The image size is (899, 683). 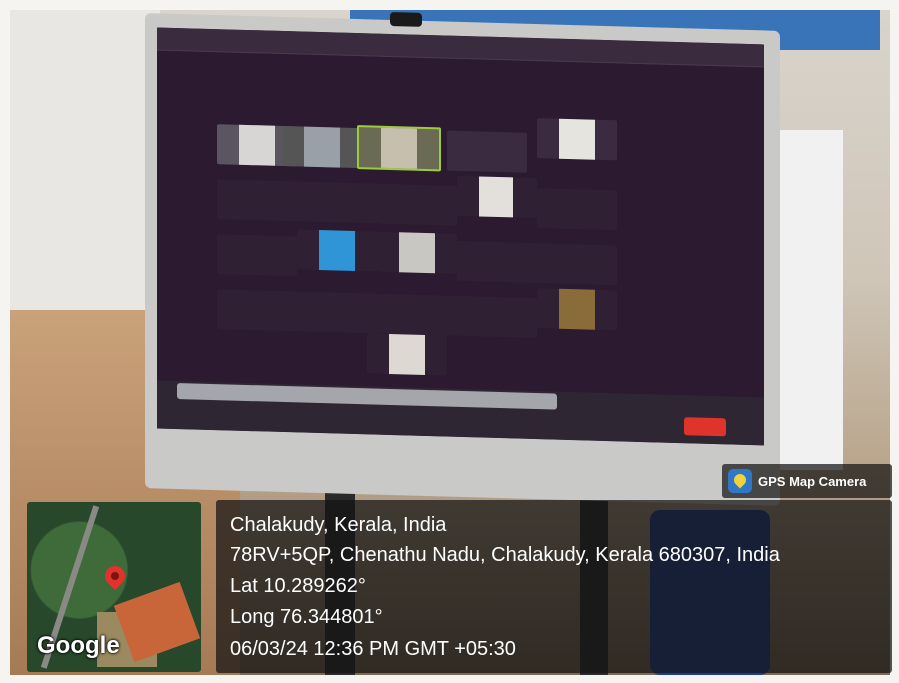 I want to click on screen-title-bar, so click(x=460, y=47).